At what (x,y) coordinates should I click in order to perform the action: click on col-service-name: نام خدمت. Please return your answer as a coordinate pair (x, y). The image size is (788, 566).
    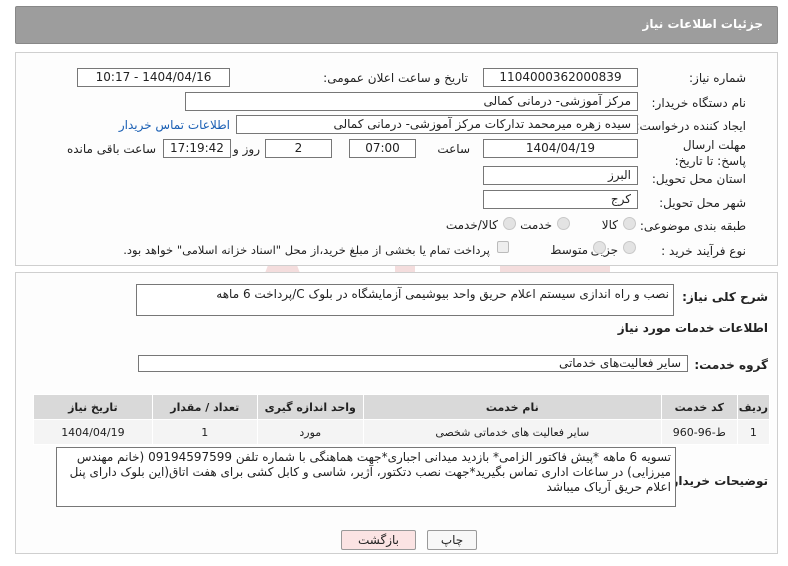
    Looking at the image, I should click on (512, 407).